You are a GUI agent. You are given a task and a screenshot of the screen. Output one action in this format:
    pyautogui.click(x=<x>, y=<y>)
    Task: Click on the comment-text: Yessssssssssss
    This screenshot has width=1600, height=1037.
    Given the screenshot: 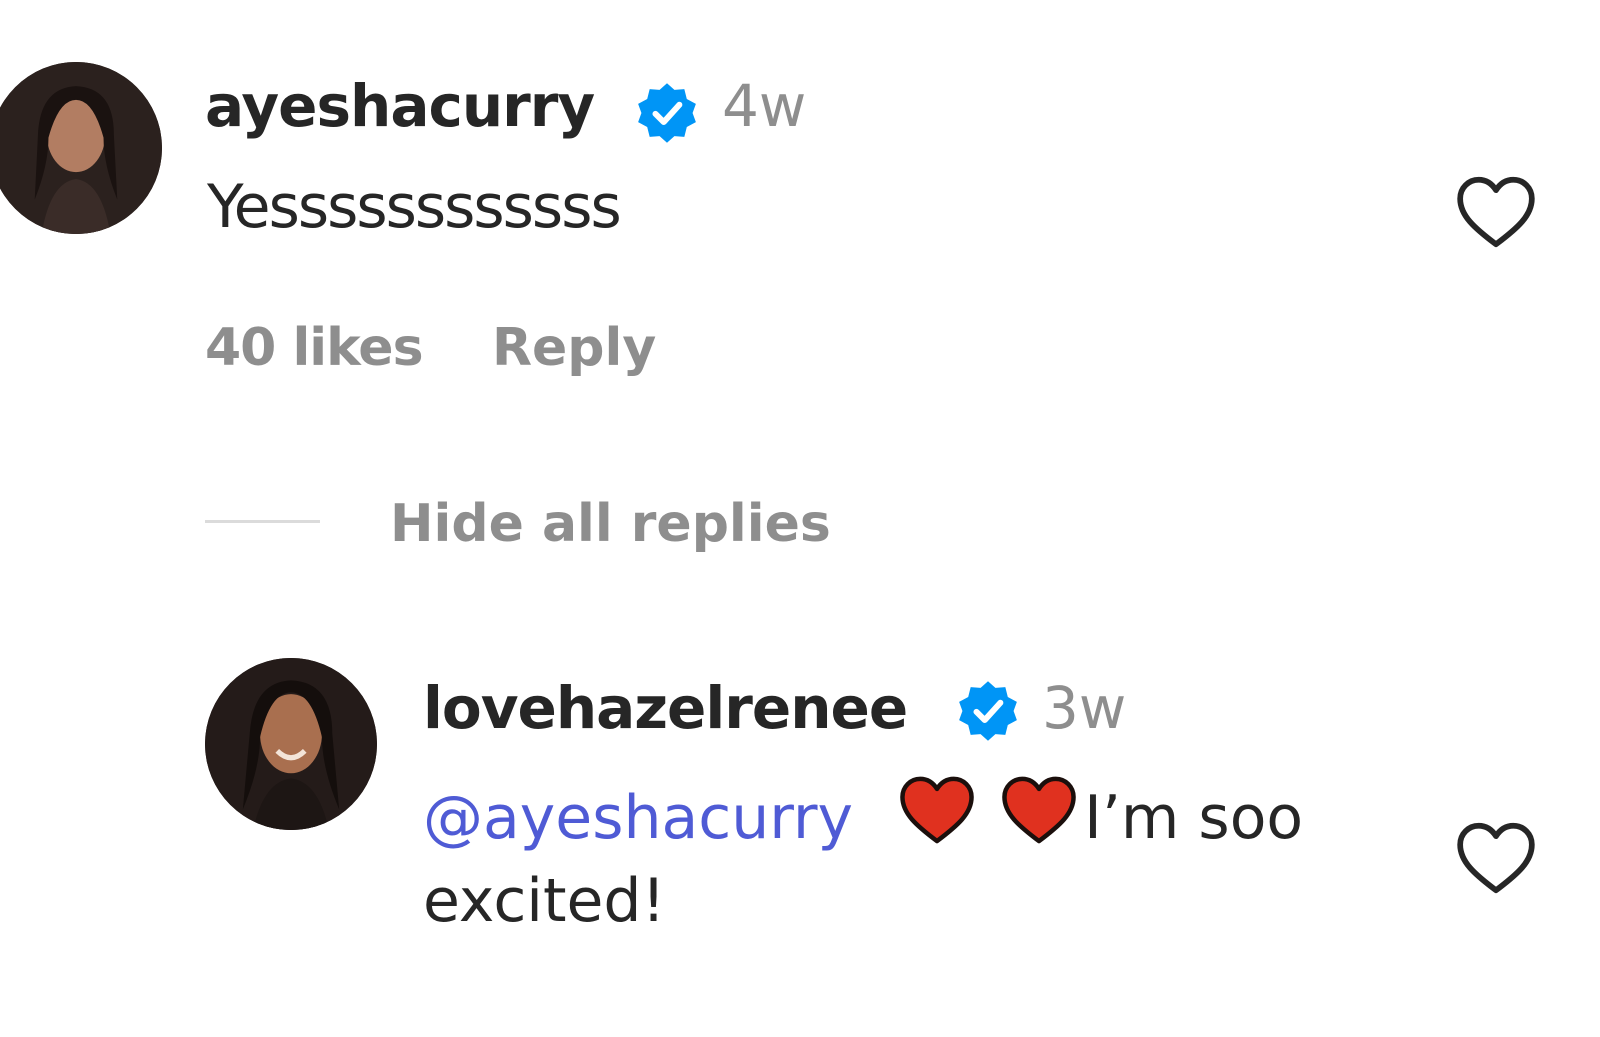 What is the action you would take?
    pyautogui.click(x=414, y=207)
    